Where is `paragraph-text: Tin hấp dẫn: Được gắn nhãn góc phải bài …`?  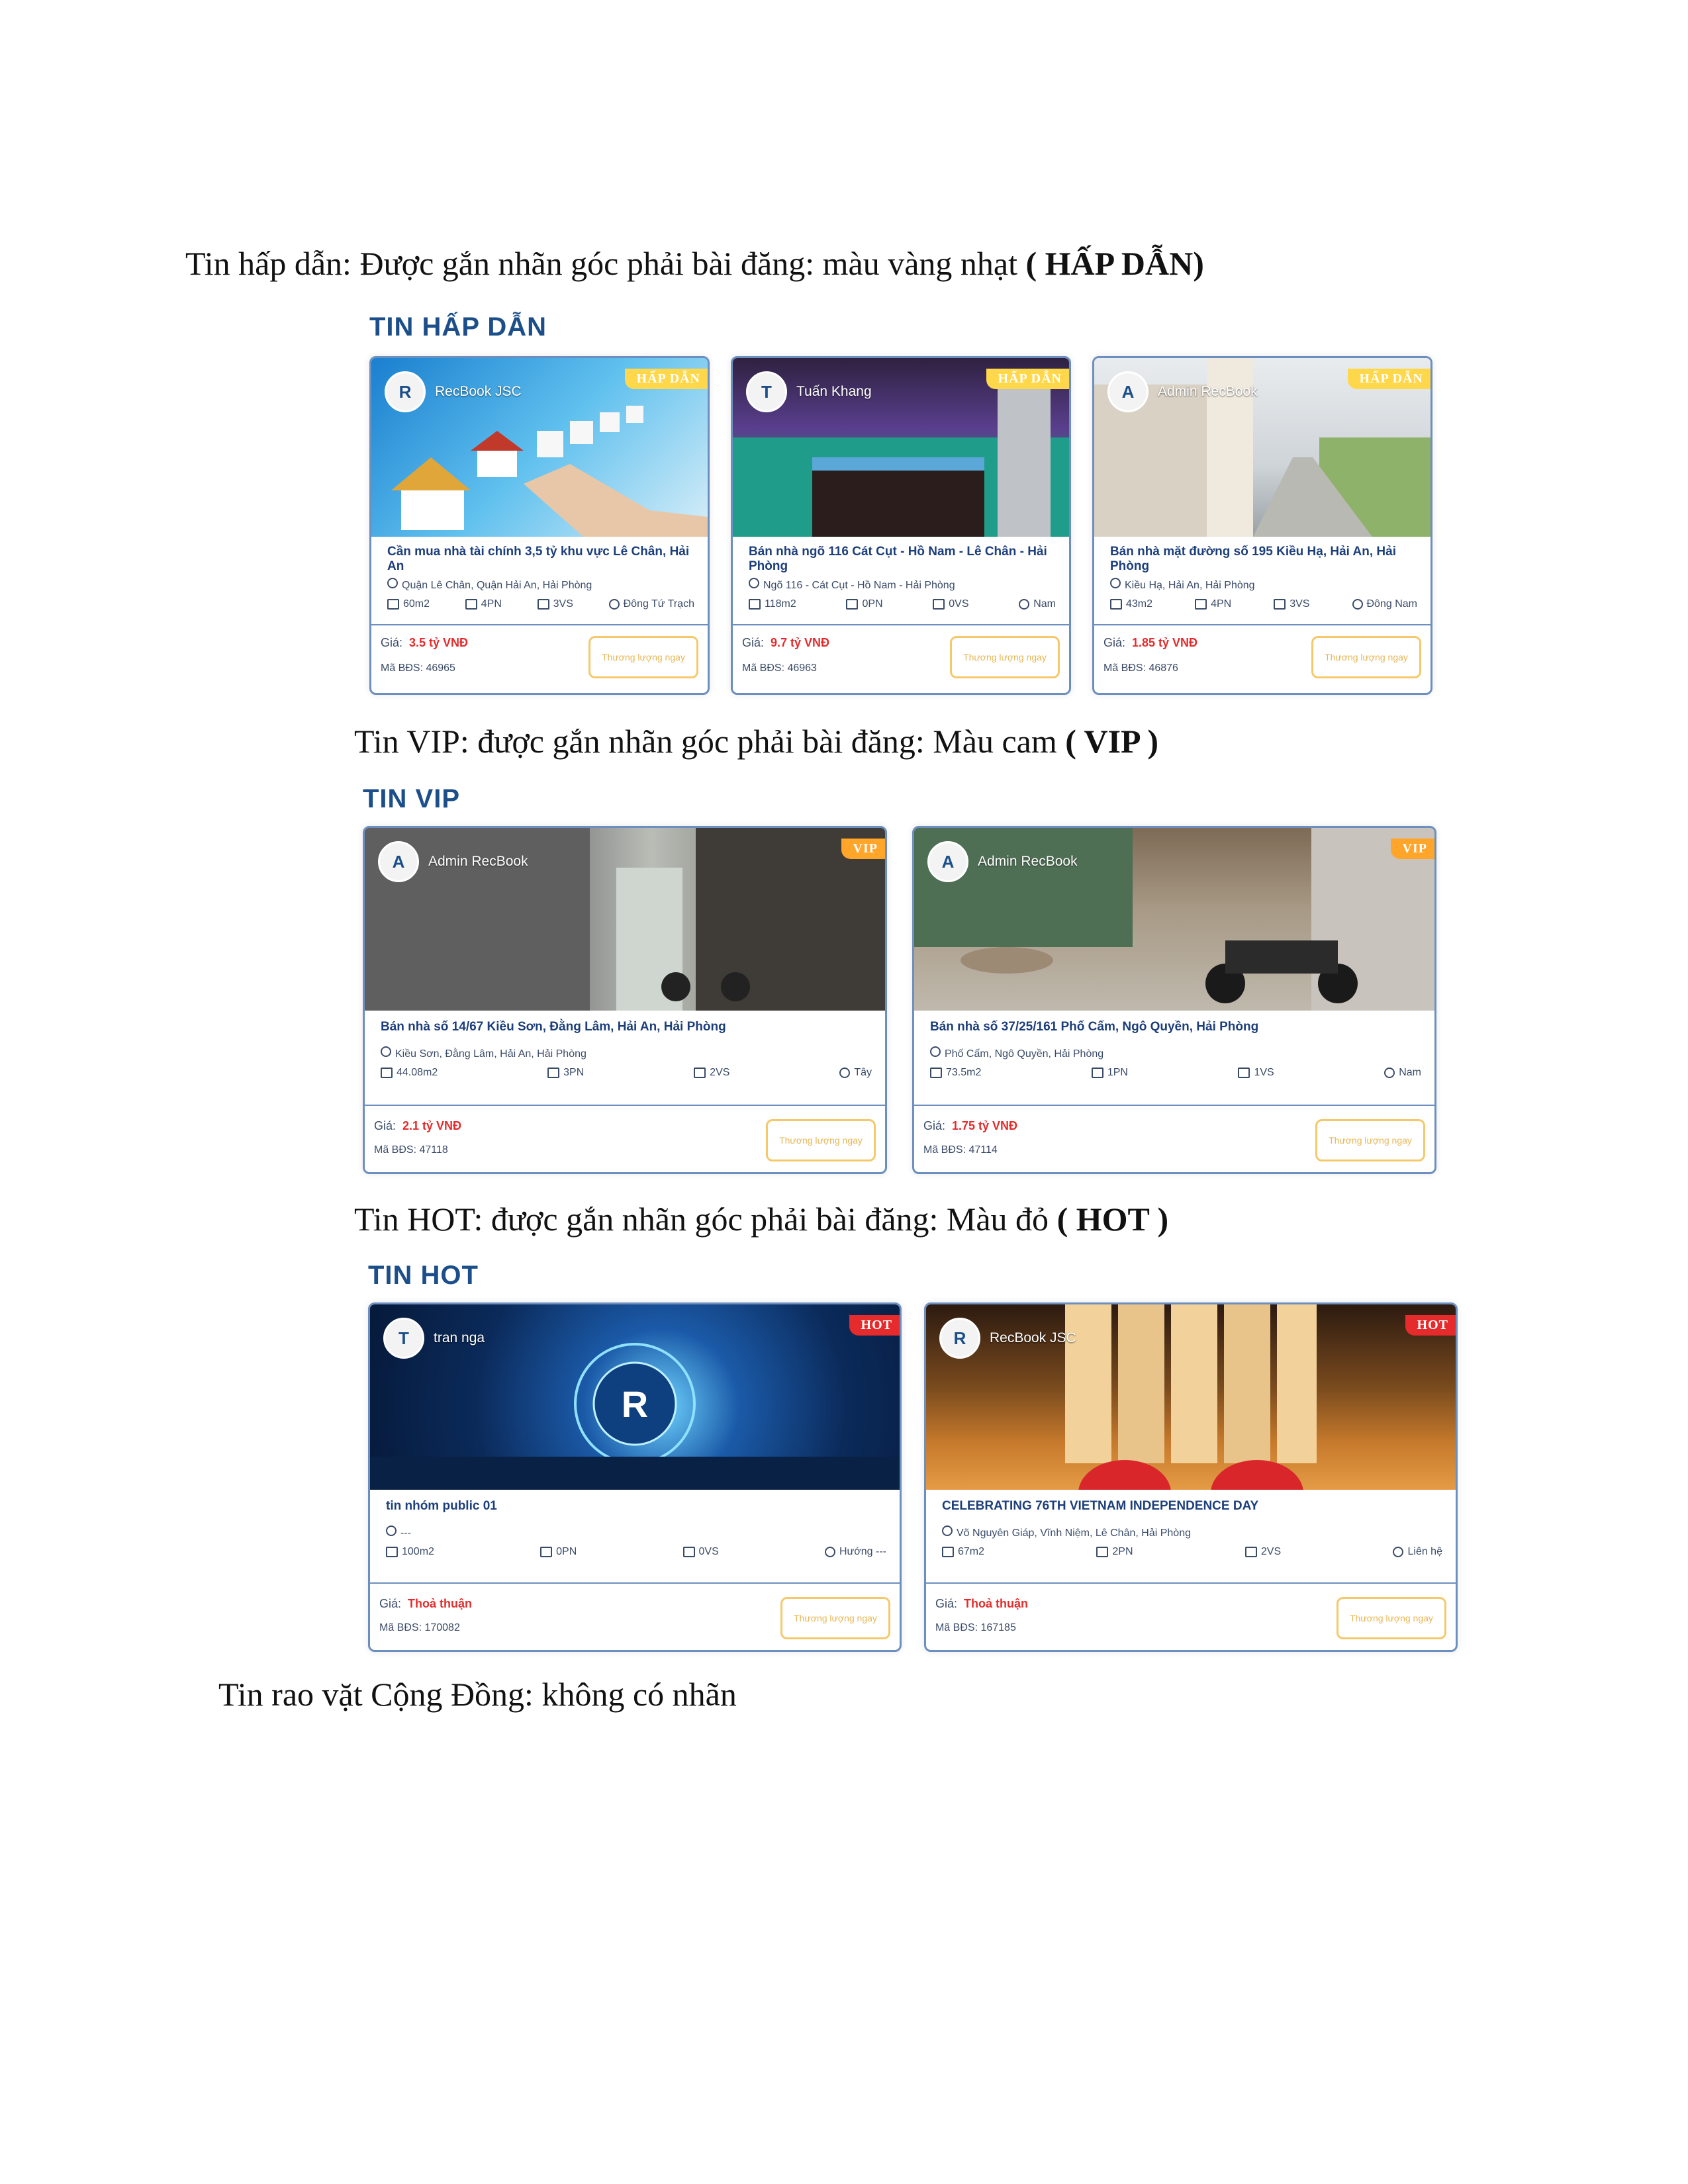 paragraph-text: Tin hấp dẫn: Được gắn nhãn góc phải bài … is located at coordinates (605, 263).